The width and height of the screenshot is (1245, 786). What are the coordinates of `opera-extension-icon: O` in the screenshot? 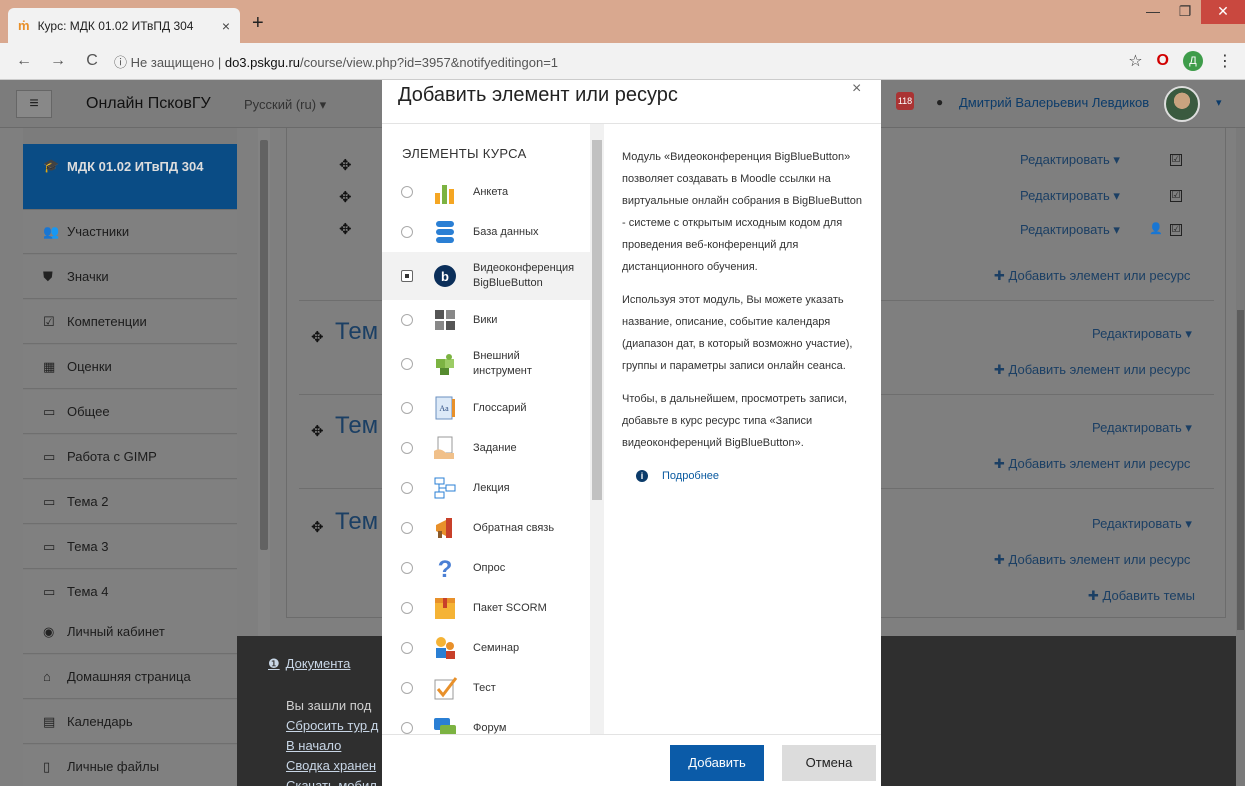 It's located at (1163, 61).